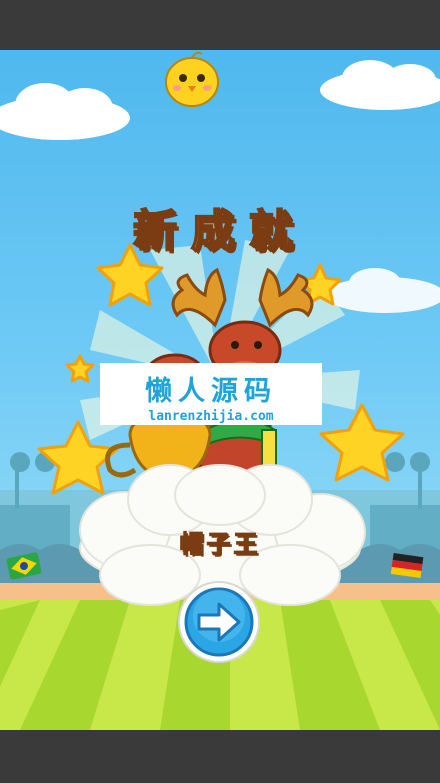  Describe the element at coordinates (80, 368) in the screenshot. I see `star-icon` at that location.